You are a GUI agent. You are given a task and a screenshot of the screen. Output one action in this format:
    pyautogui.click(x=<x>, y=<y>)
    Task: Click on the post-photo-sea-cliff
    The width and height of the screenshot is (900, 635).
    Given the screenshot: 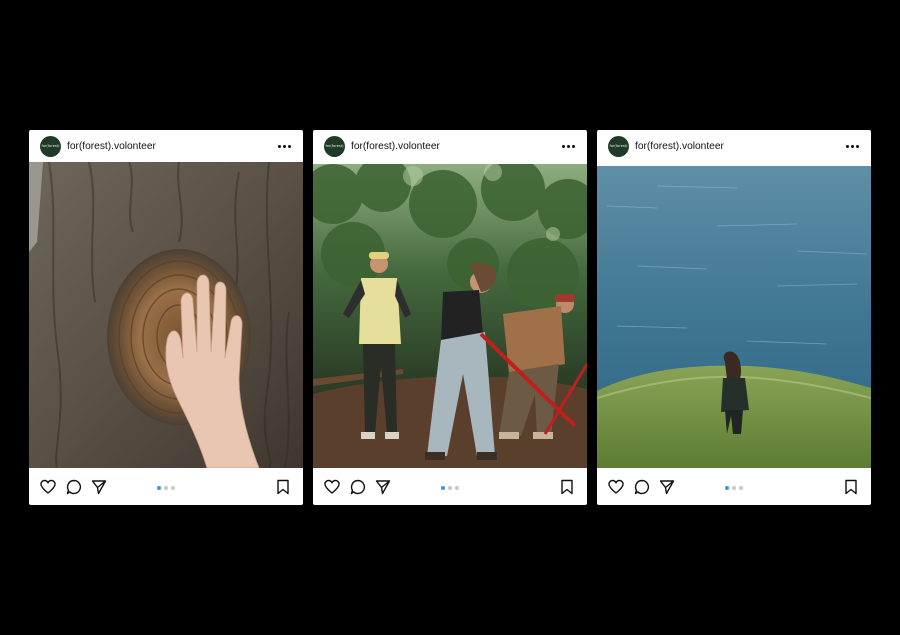 What is the action you would take?
    pyautogui.click(x=734, y=317)
    